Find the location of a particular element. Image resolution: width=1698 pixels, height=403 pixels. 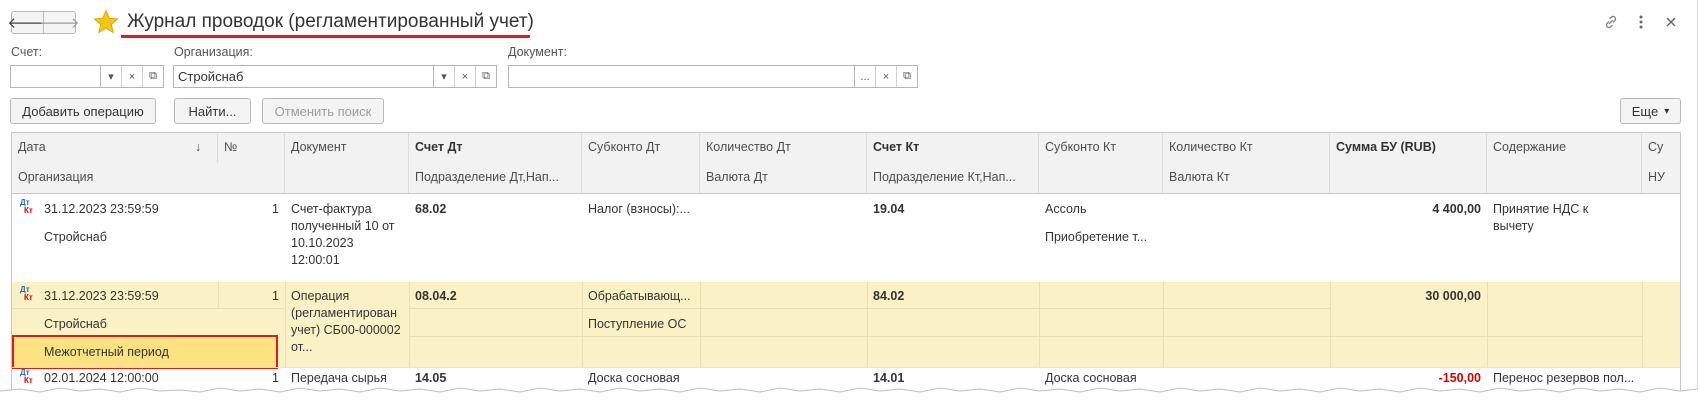

header-quantity-dt: Количество Дт is located at coordinates (783, 148).